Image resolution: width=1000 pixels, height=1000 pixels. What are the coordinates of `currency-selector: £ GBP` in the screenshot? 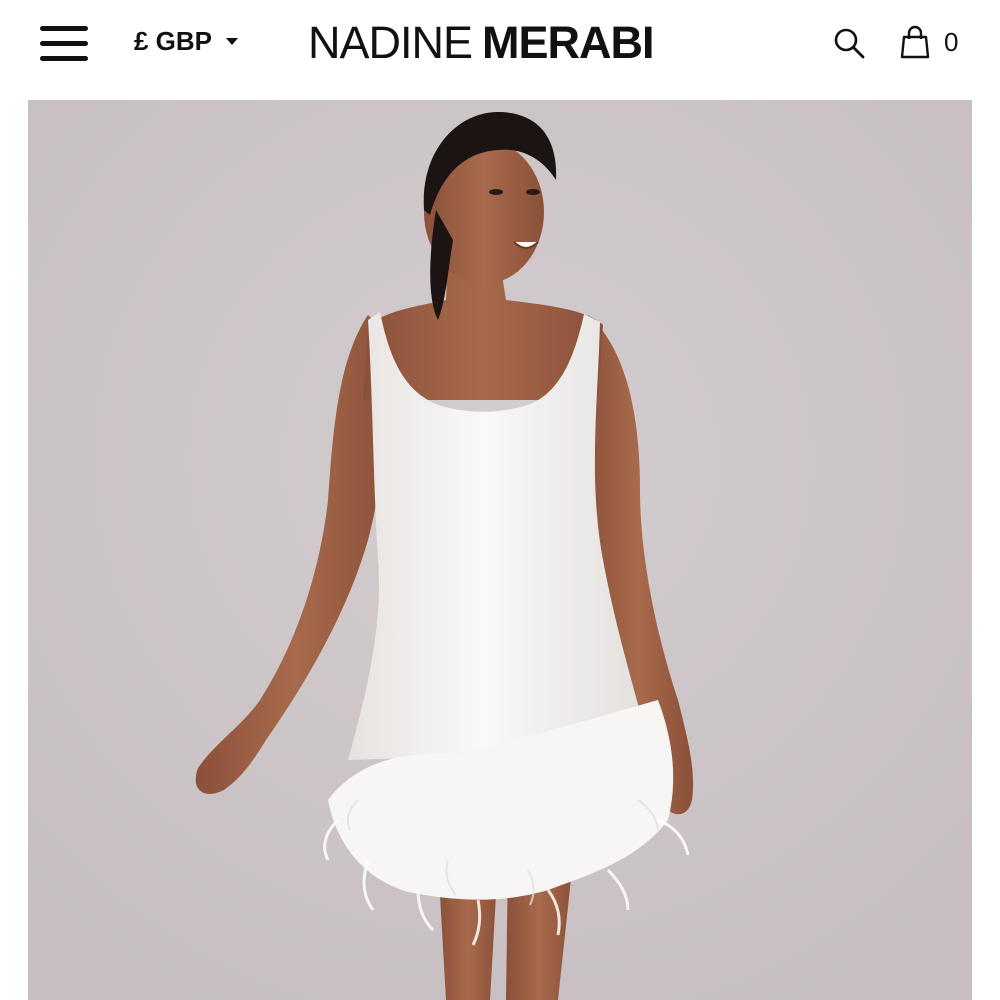 It's located at (186, 41).